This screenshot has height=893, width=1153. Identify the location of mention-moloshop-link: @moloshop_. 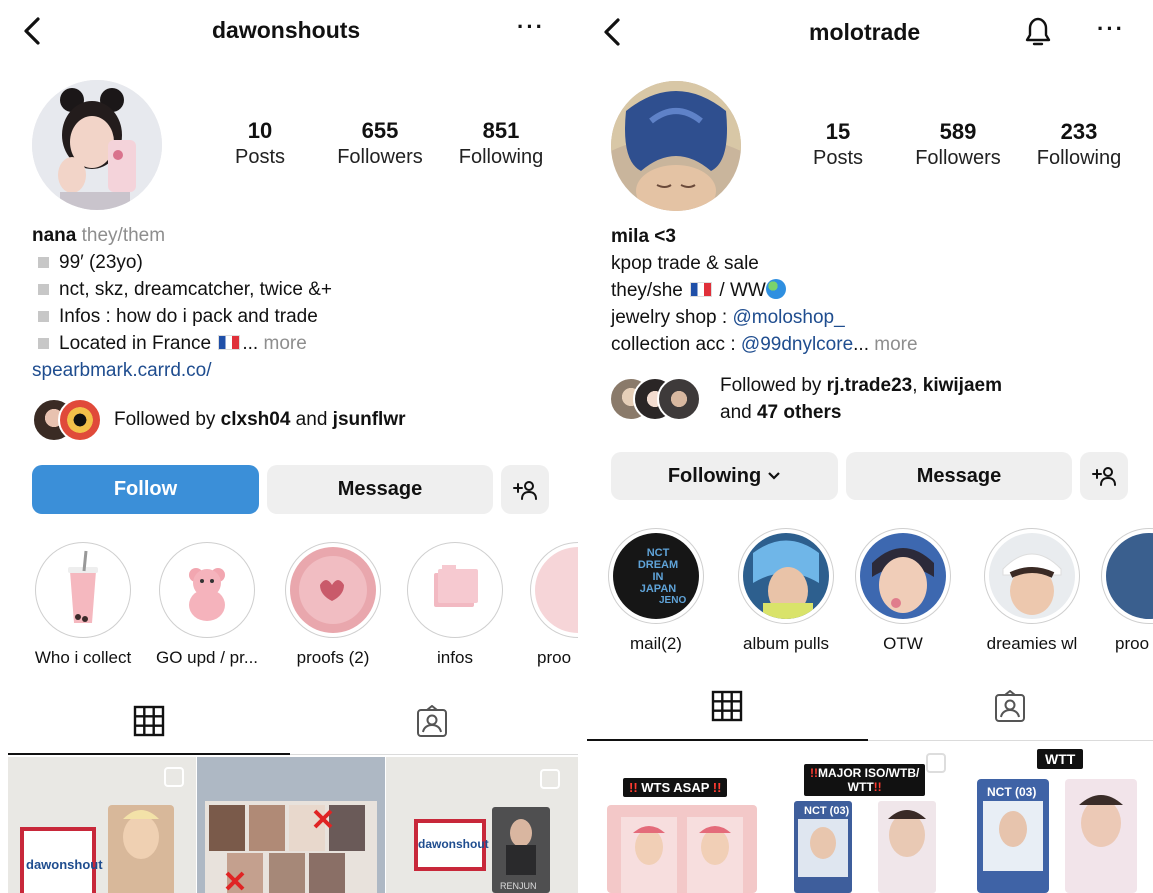
(788, 317).